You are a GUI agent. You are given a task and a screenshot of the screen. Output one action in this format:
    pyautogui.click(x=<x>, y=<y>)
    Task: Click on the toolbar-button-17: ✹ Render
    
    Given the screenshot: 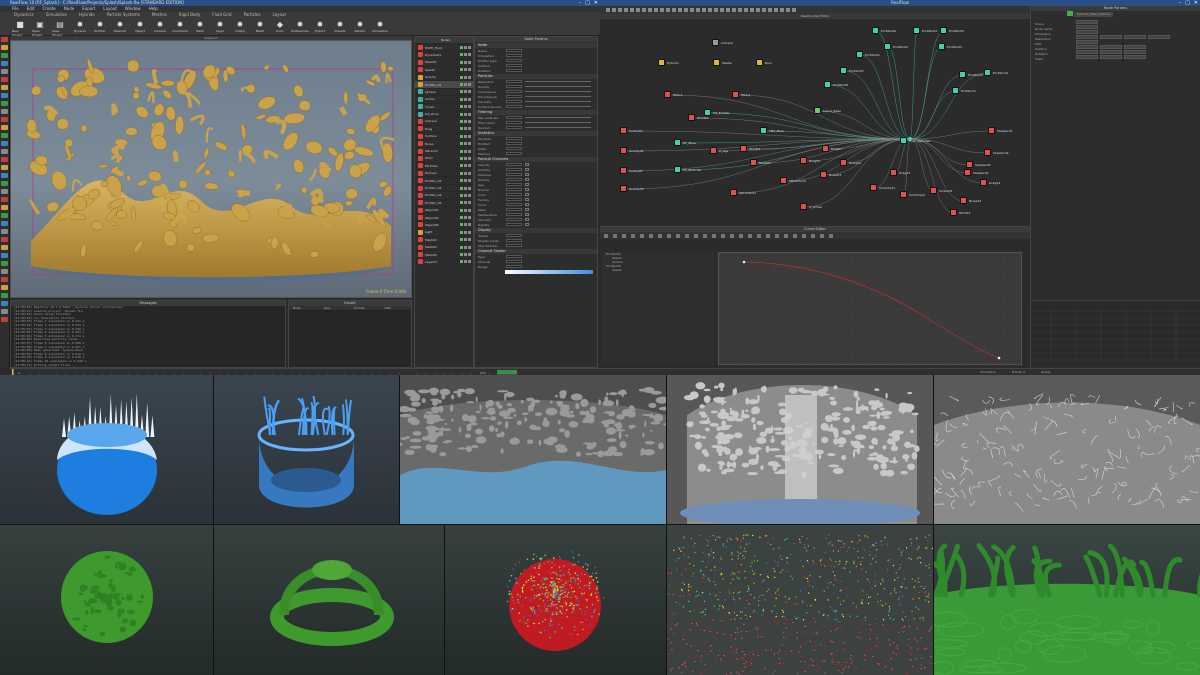 What is the action you would take?
    pyautogui.click(x=360, y=27)
    